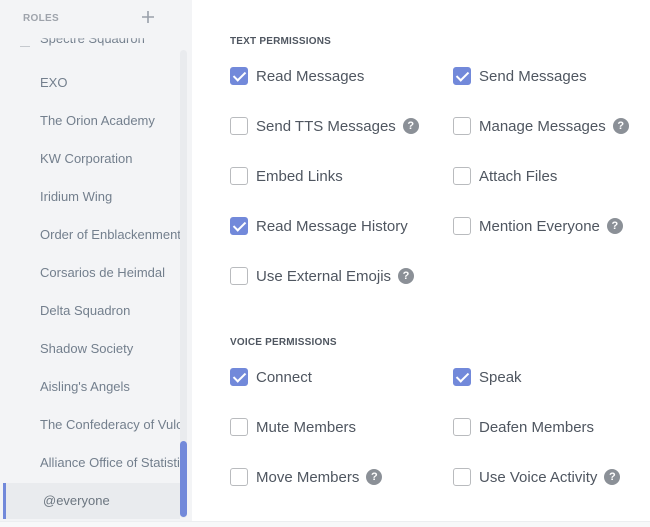 The width and height of the screenshot is (650, 527). Describe the element at coordinates (283, 342) in the screenshot. I see `voice-permissions-title: VOICE PERMISSIONS` at that location.